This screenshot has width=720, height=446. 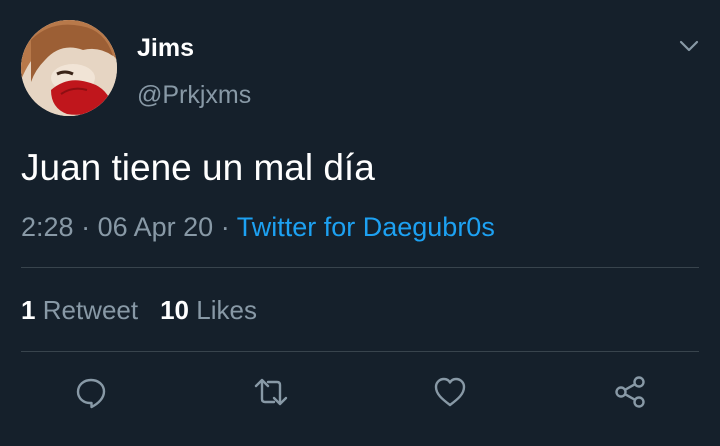 I want to click on tweet-text: Juan tiene un mal día, so click(x=198, y=167).